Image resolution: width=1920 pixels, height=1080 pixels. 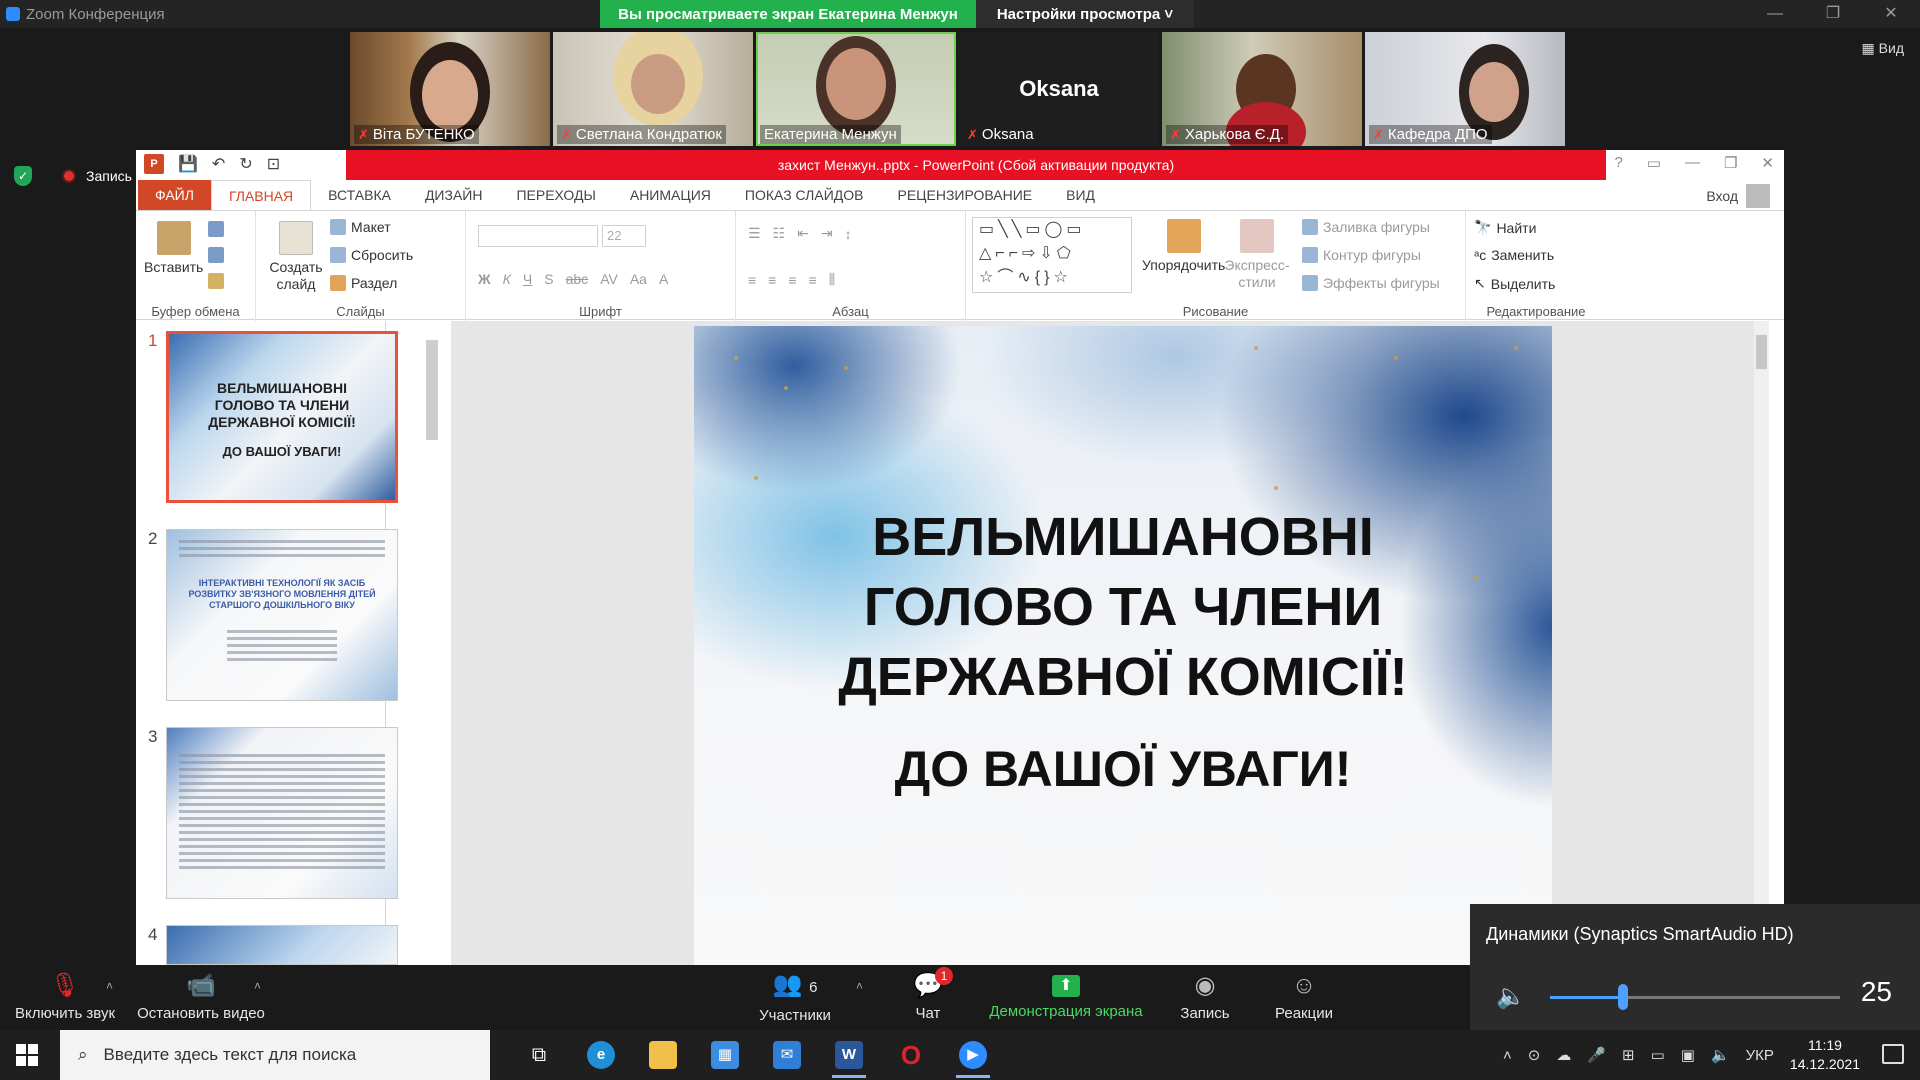 What do you see at coordinates (804, 195) in the screenshot?
I see `tab-slideshow: ПОКАЗ СЛАЙДОВ` at bounding box center [804, 195].